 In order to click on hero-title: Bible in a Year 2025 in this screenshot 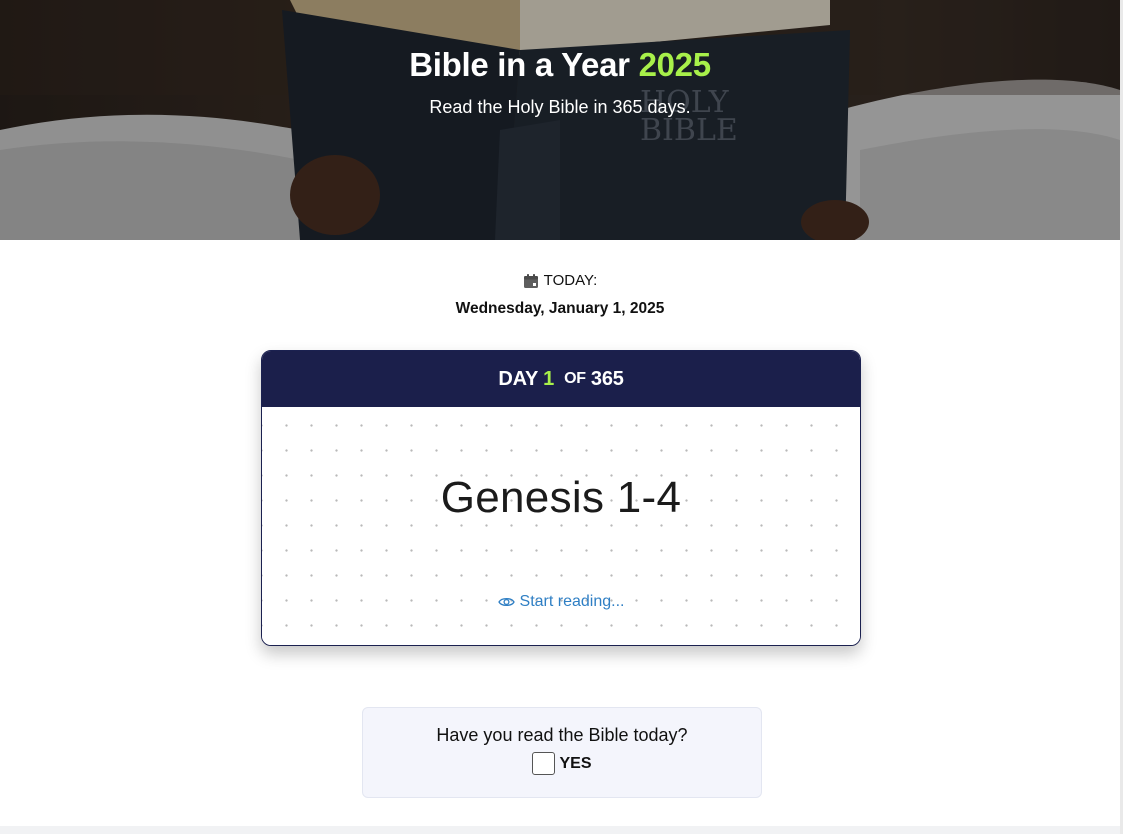, I will do `click(560, 65)`.